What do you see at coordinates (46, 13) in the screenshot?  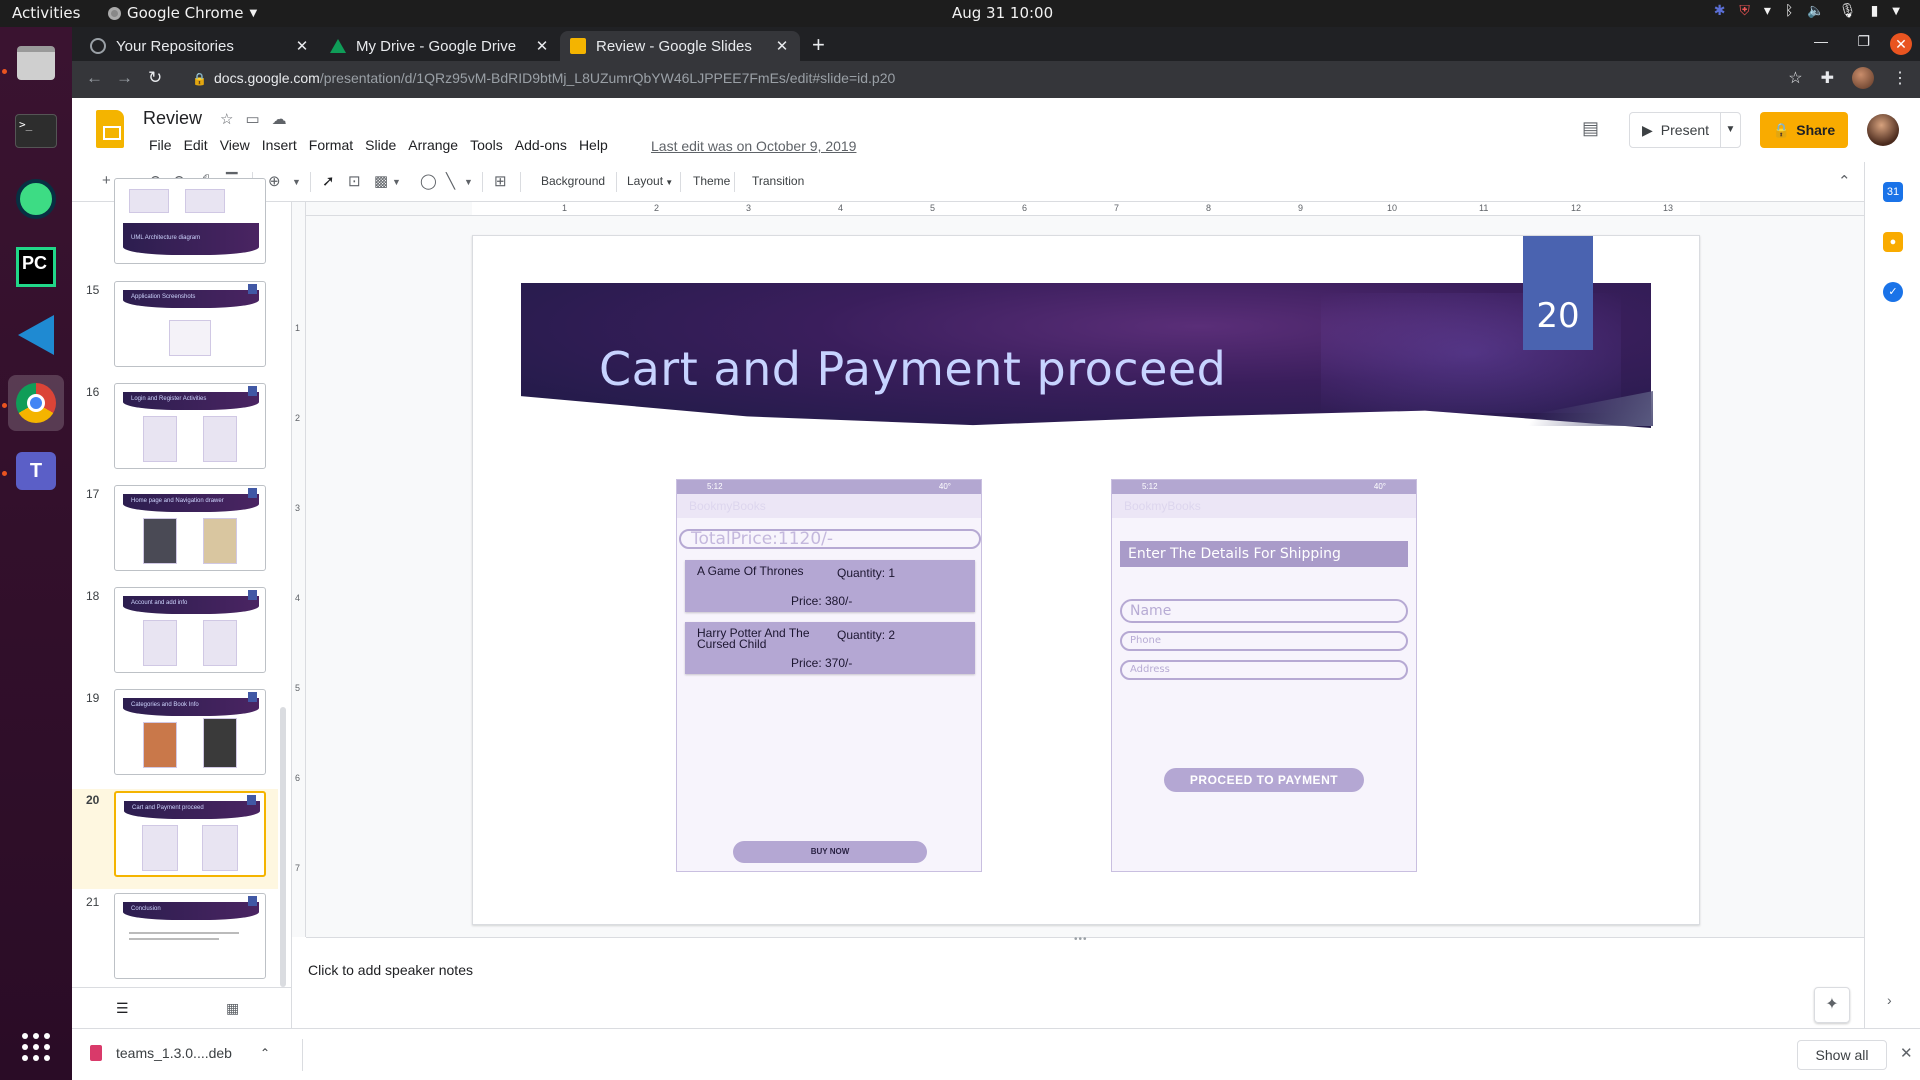 I see `activities-button: Activities` at bounding box center [46, 13].